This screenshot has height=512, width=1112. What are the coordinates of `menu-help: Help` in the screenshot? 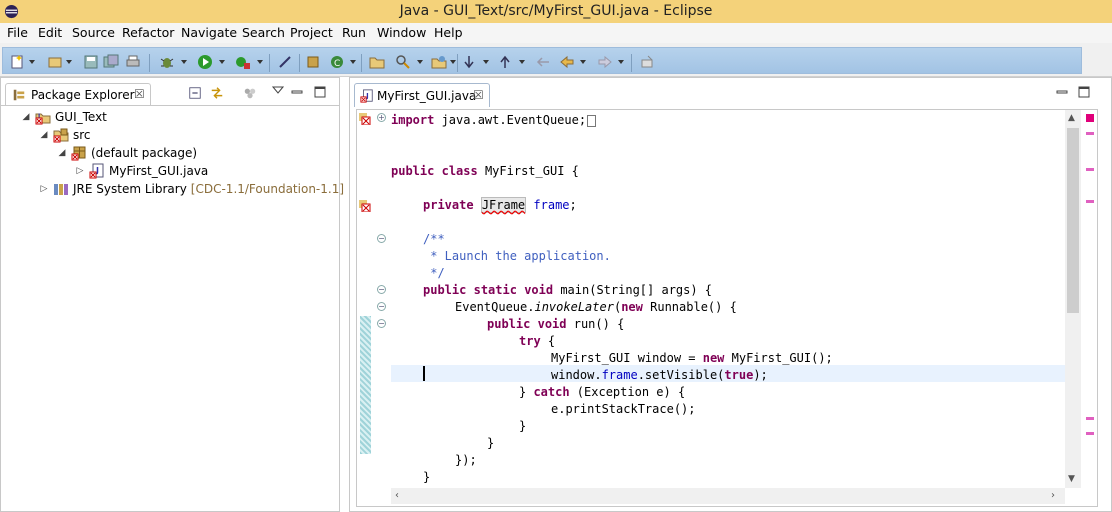 It's located at (448, 32).